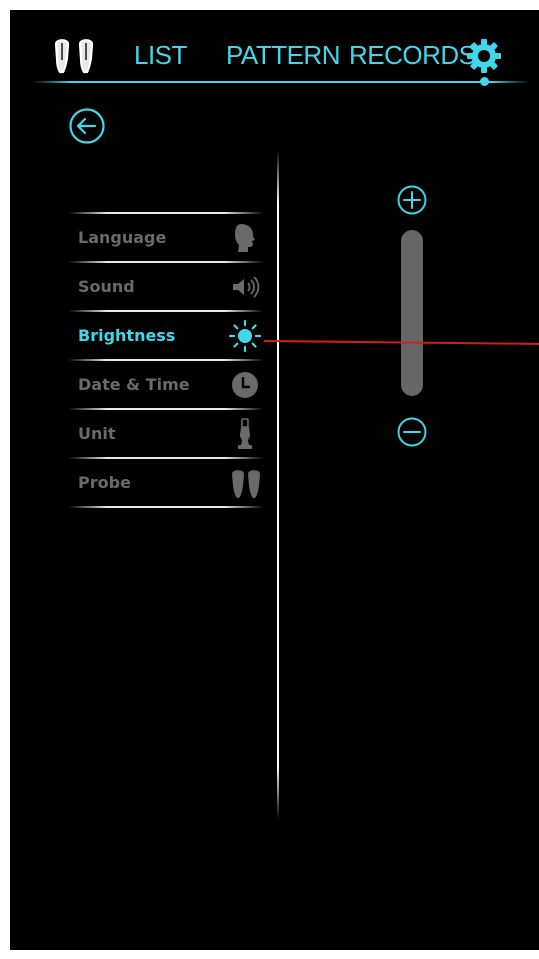  I want to click on top-navigation: LIST PATTERN RECORDS, so click(274, 52).